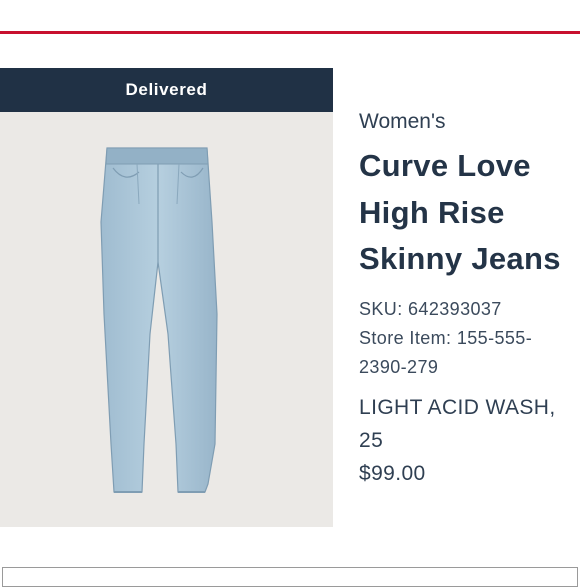  Describe the element at coordinates (402, 121) in the screenshot. I see `product-category: Women's` at that location.